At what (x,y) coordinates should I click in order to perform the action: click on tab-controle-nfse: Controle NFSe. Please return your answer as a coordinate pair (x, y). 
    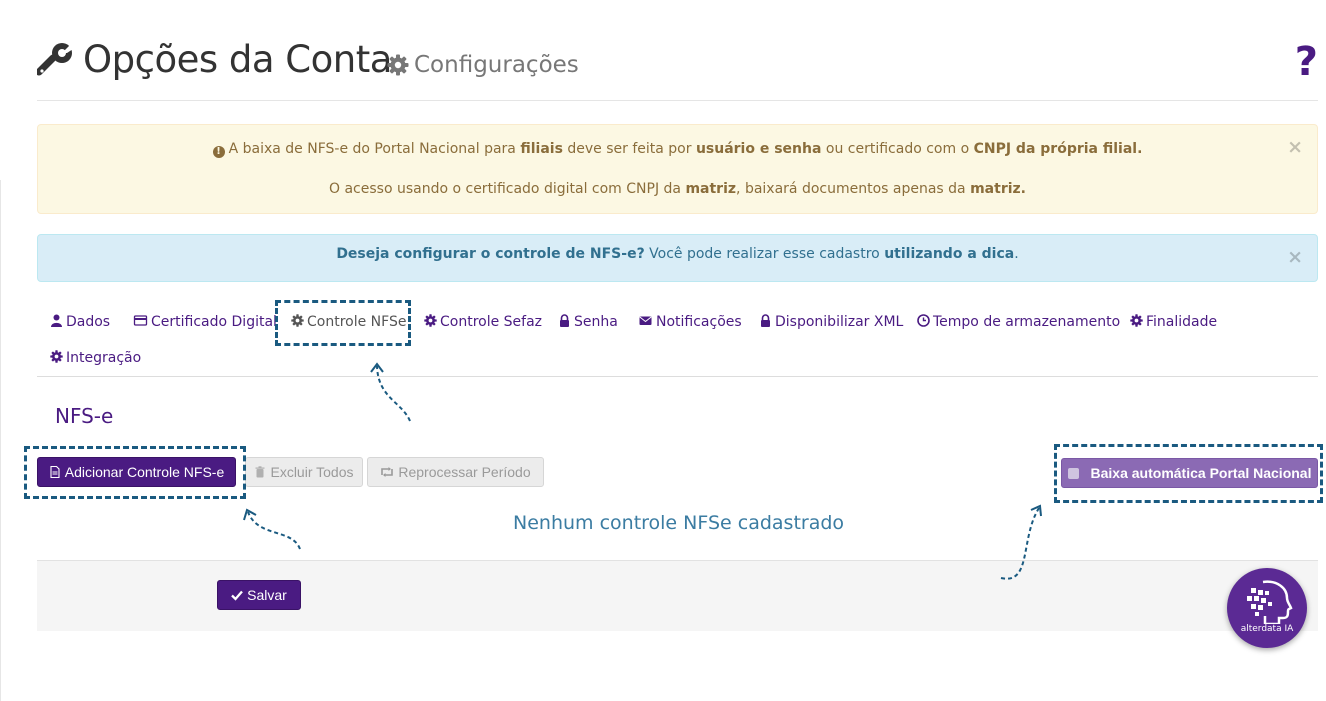
    Looking at the image, I should click on (348, 322).